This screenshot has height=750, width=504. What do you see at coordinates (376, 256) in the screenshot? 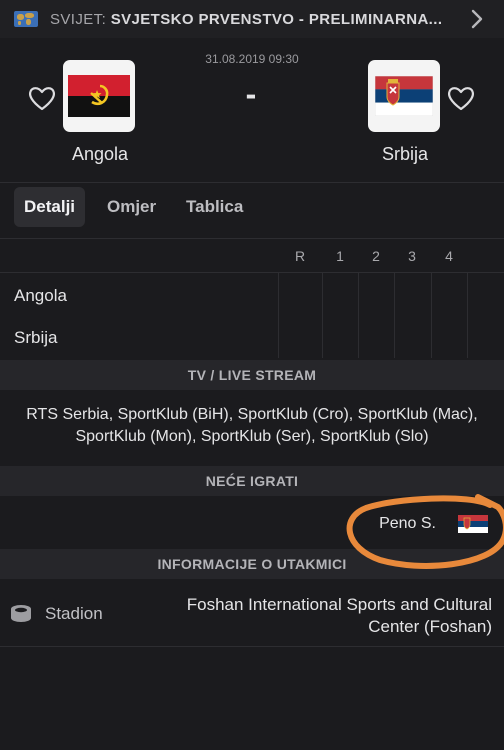
I see `column-header: 2` at bounding box center [376, 256].